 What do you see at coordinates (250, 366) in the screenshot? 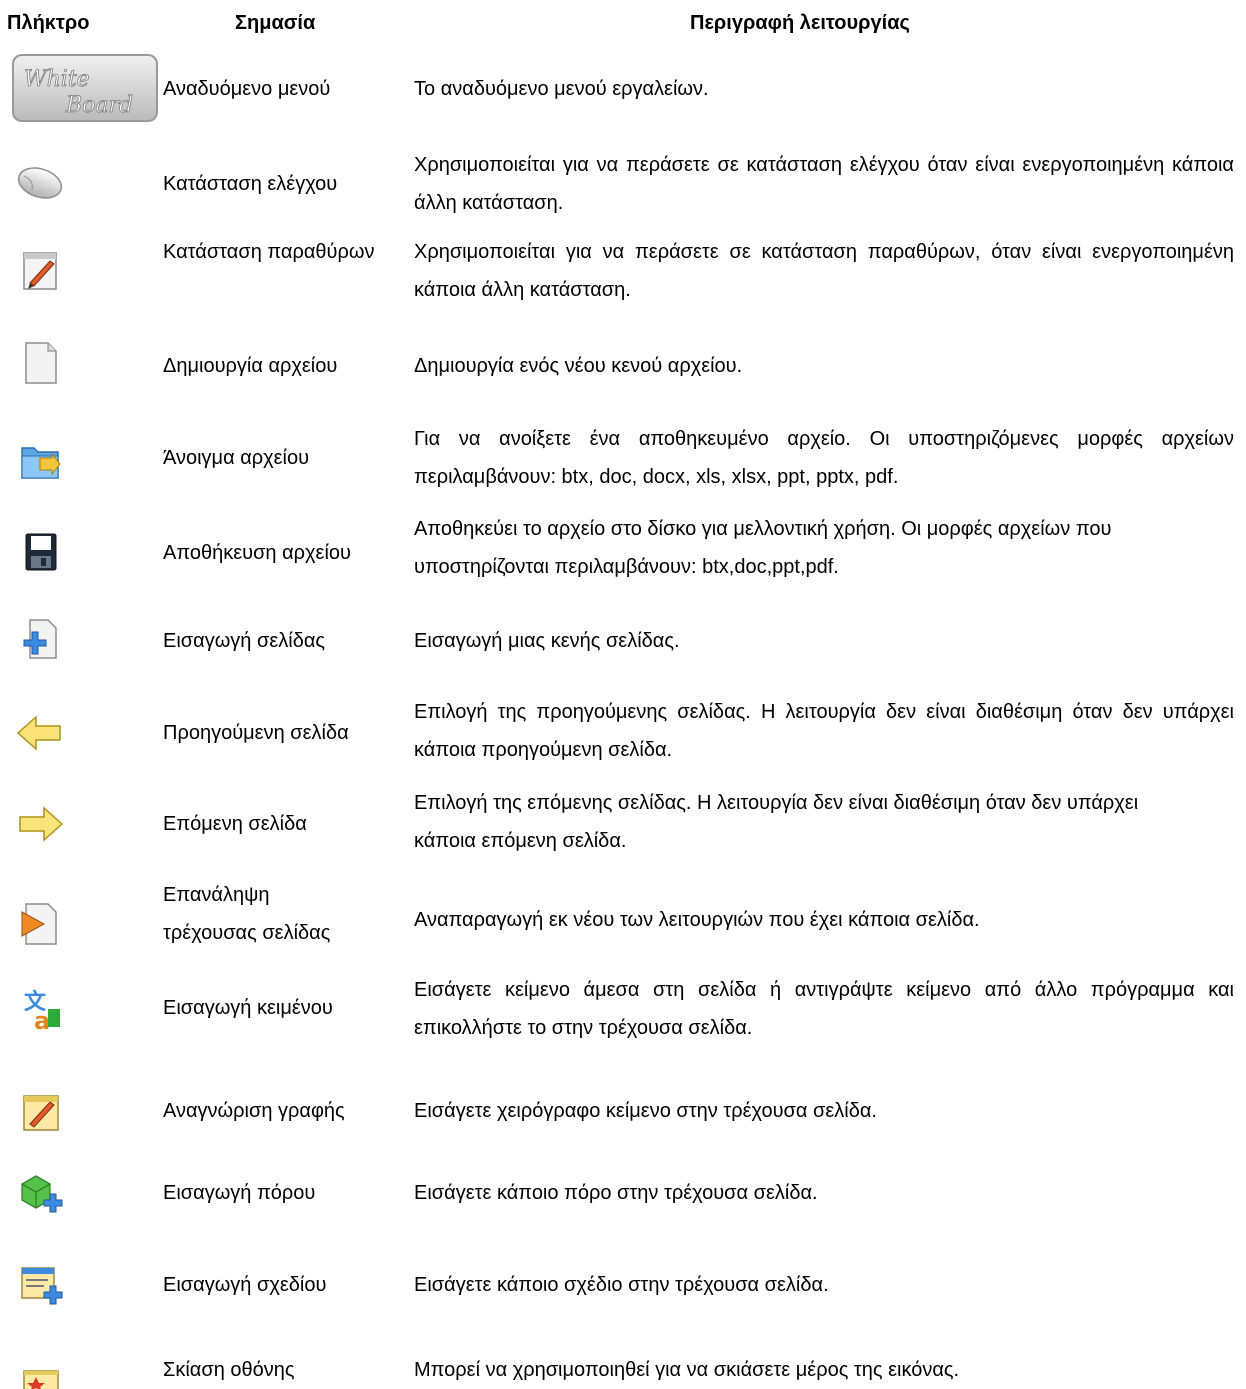
I see `row-meaning: Δημιουργία αρχείου` at bounding box center [250, 366].